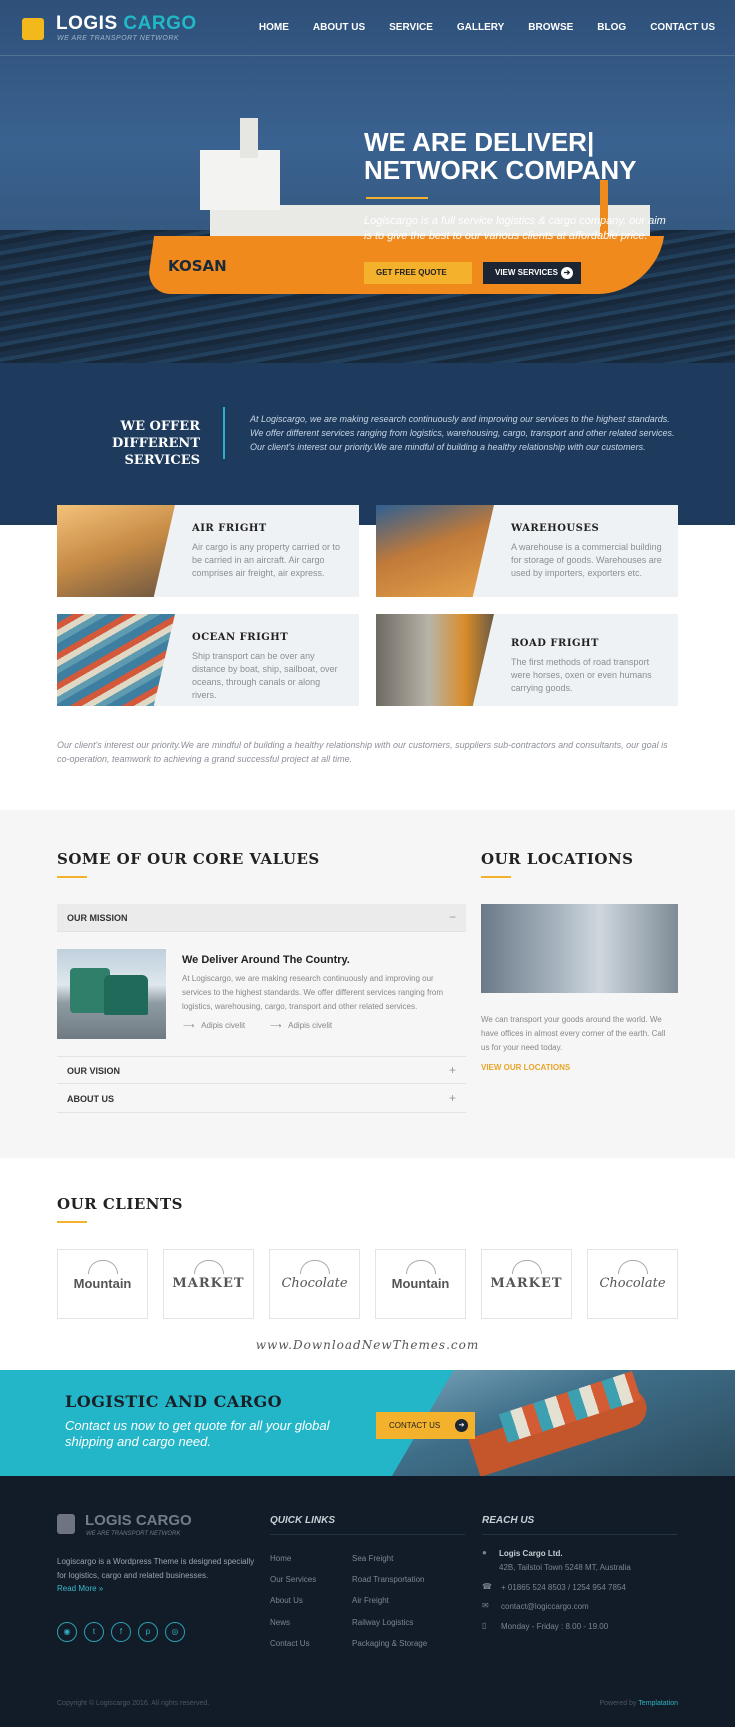 Image resolution: width=735 pixels, height=1727 pixels. Describe the element at coordinates (280, 1622) in the screenshot. I see `footer-link: News` at that location.